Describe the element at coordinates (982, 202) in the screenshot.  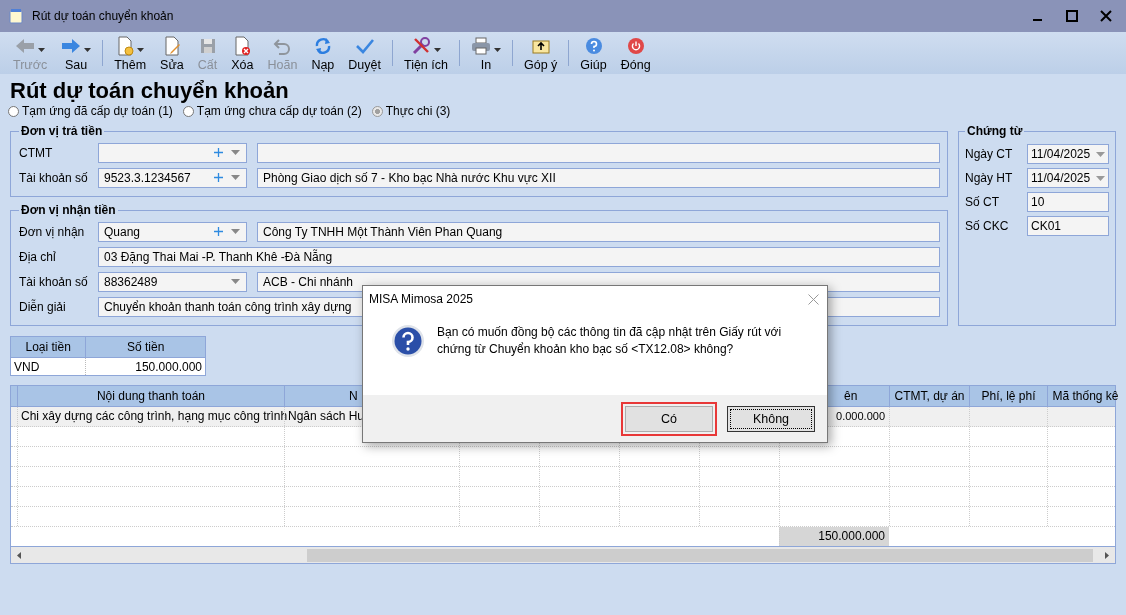
I see `field-label: Số CT` at that location.